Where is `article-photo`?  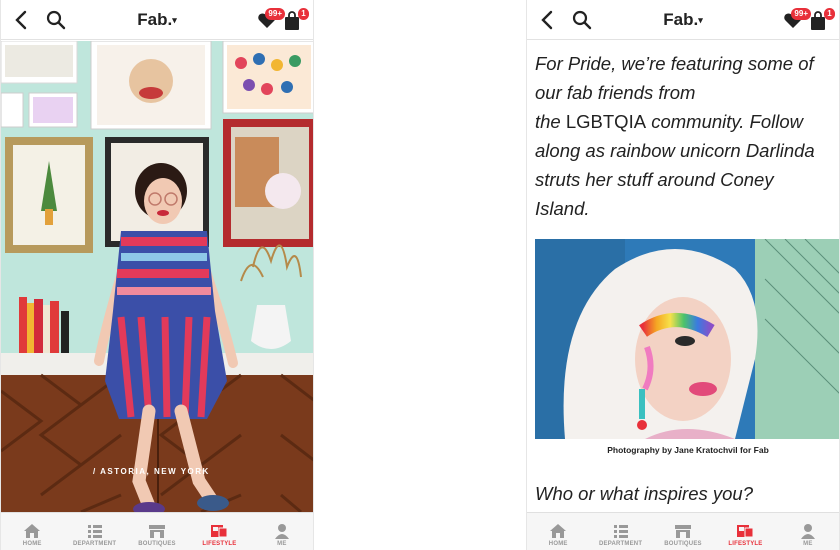
article-photo is located at coordinates (687, 339).